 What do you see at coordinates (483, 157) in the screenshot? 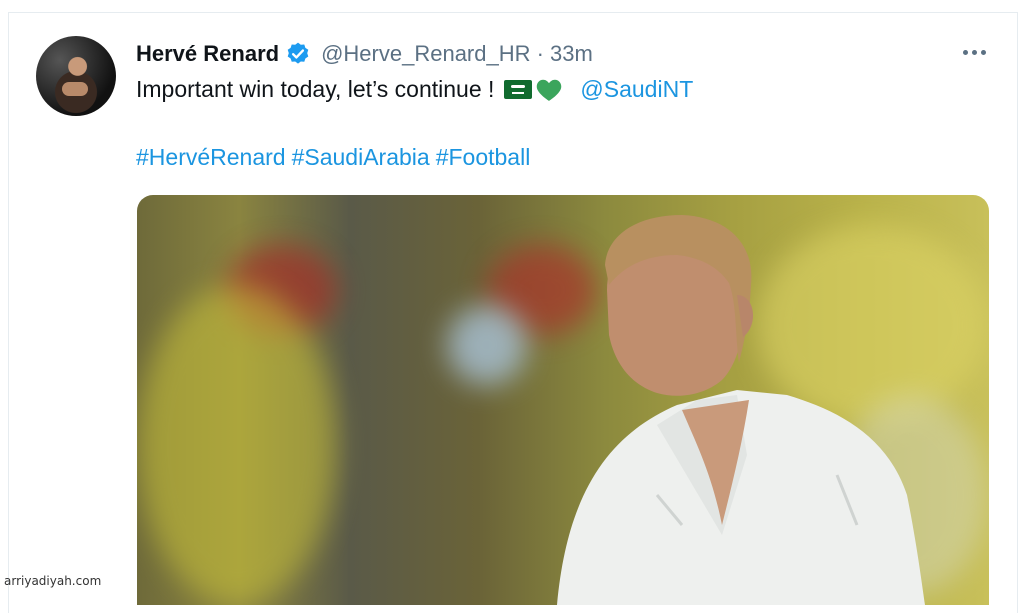
I see `hashtag-link: #Football` at bounding box center [483, 157].